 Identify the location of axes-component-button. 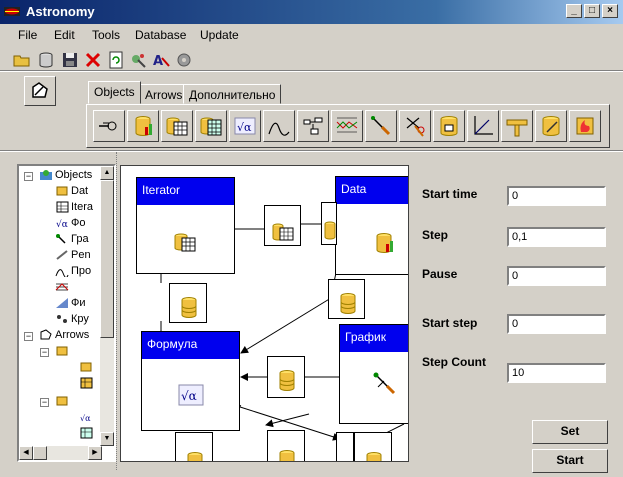
(483, 126).